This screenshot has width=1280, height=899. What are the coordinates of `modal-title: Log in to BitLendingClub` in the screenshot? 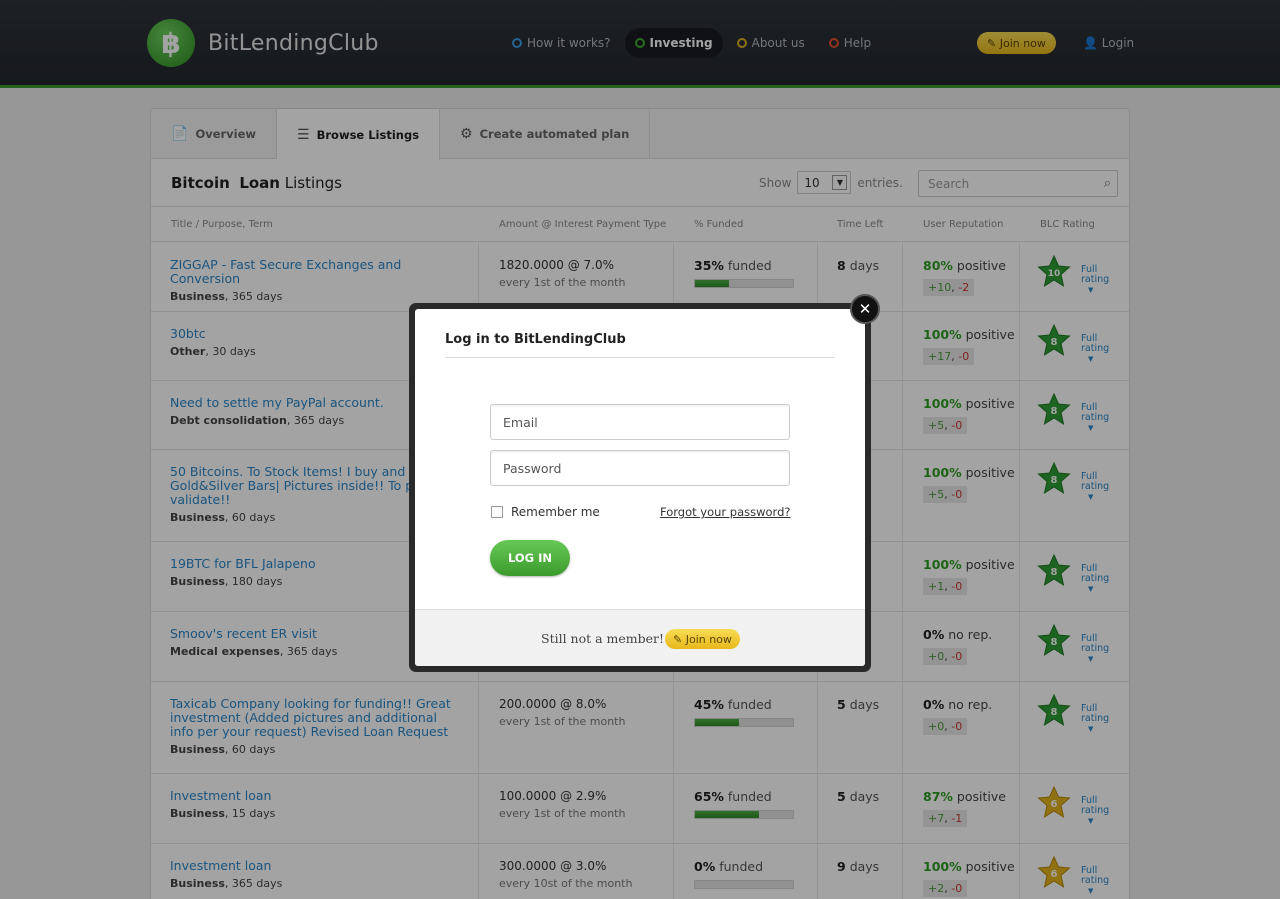 It's located at (535, 339).